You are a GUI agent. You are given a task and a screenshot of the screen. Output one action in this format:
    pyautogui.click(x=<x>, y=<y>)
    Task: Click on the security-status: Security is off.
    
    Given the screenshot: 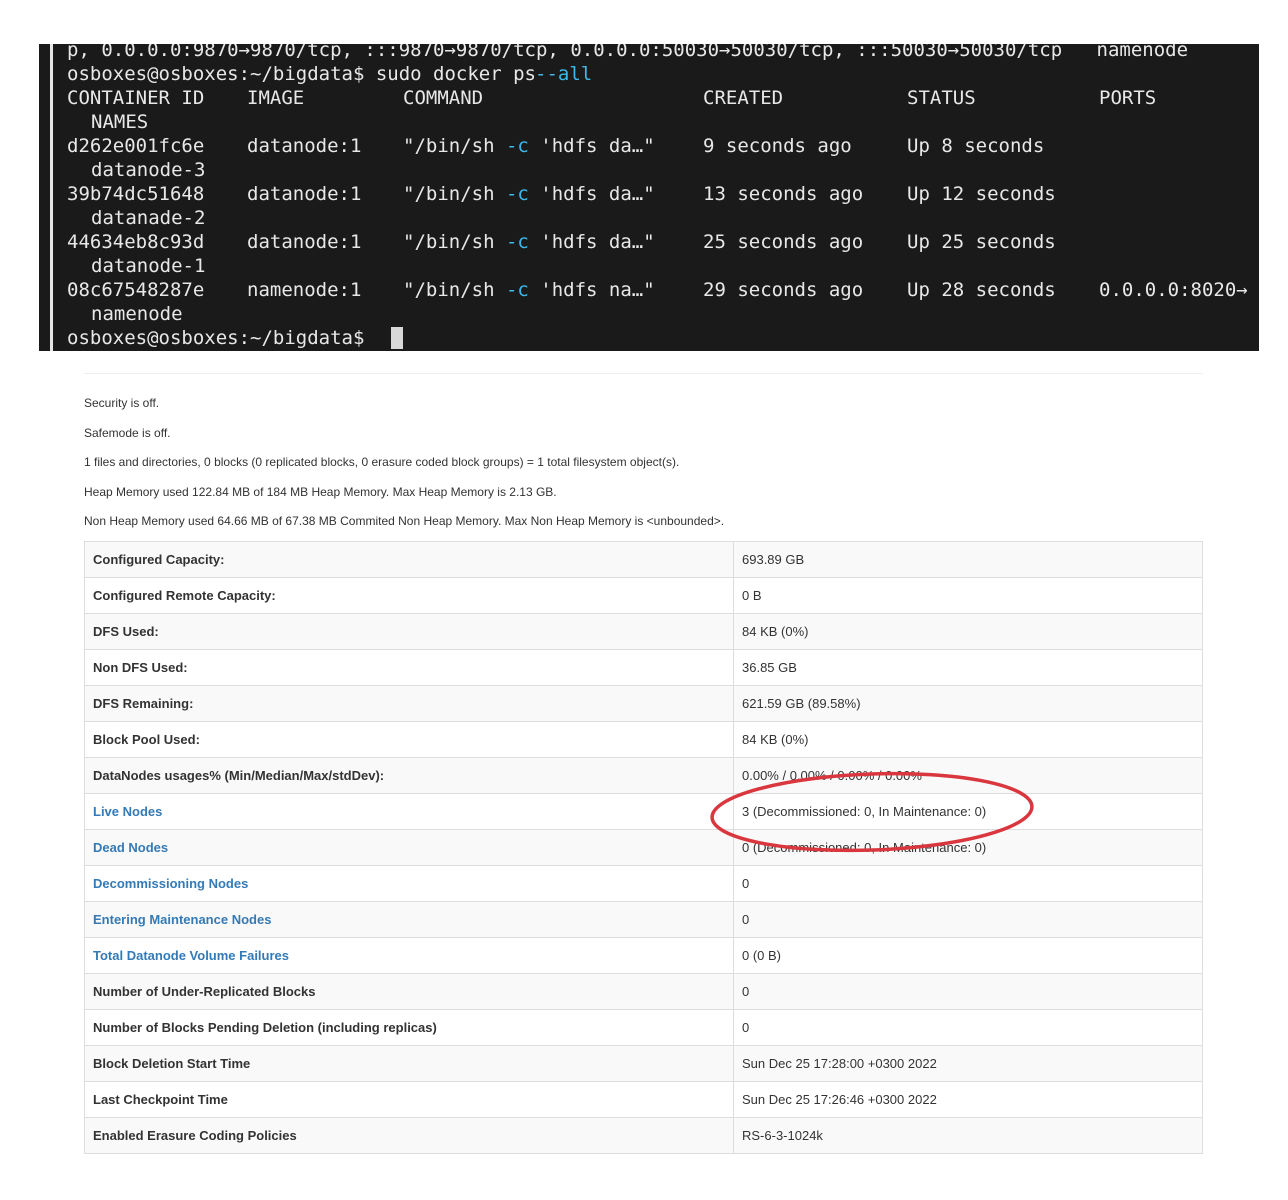 What is the action you would take?
    pyautogui.click(x=122, y=403)
    